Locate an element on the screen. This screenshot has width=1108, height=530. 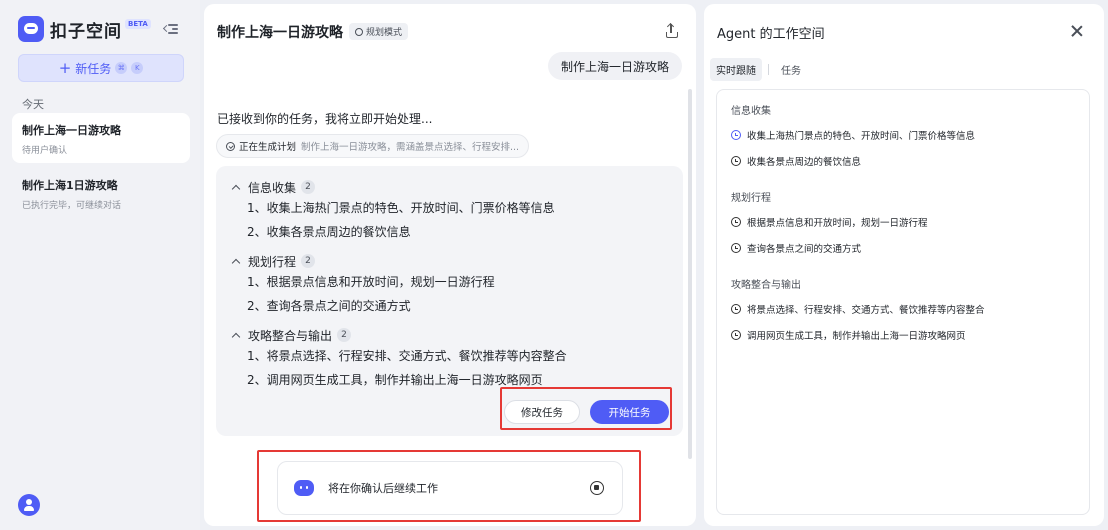
plan-step: 1、收集上海热门景点的特色、开放时间、门票价格等信息 is located at coordinates (401, 208).